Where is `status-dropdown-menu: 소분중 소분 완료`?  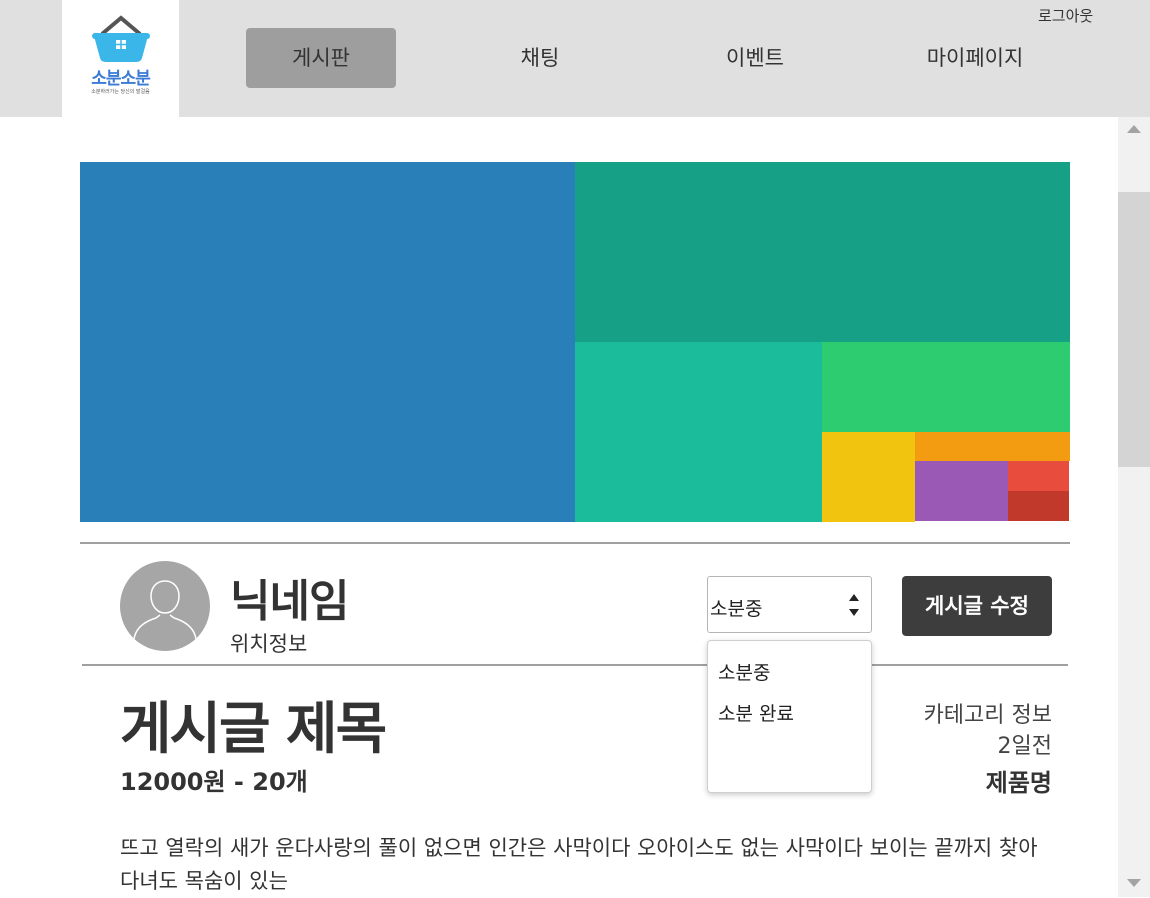 status-dropdown-menu: 소분중 소분 완료 is located at coordinates (789, 716).